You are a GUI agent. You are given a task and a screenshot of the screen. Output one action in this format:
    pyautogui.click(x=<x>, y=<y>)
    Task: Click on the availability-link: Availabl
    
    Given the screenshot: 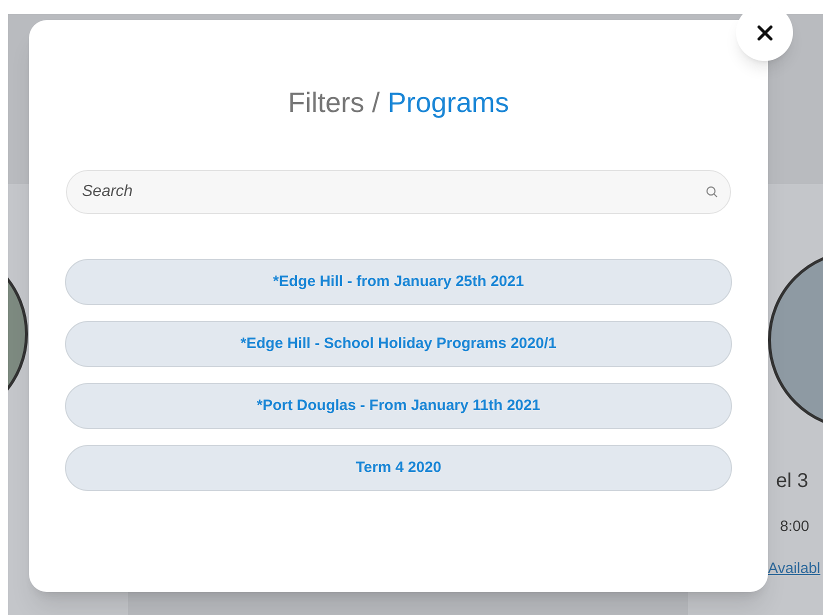 What is the action you would take?
    pyautogui.click(x=794, y=569)
    